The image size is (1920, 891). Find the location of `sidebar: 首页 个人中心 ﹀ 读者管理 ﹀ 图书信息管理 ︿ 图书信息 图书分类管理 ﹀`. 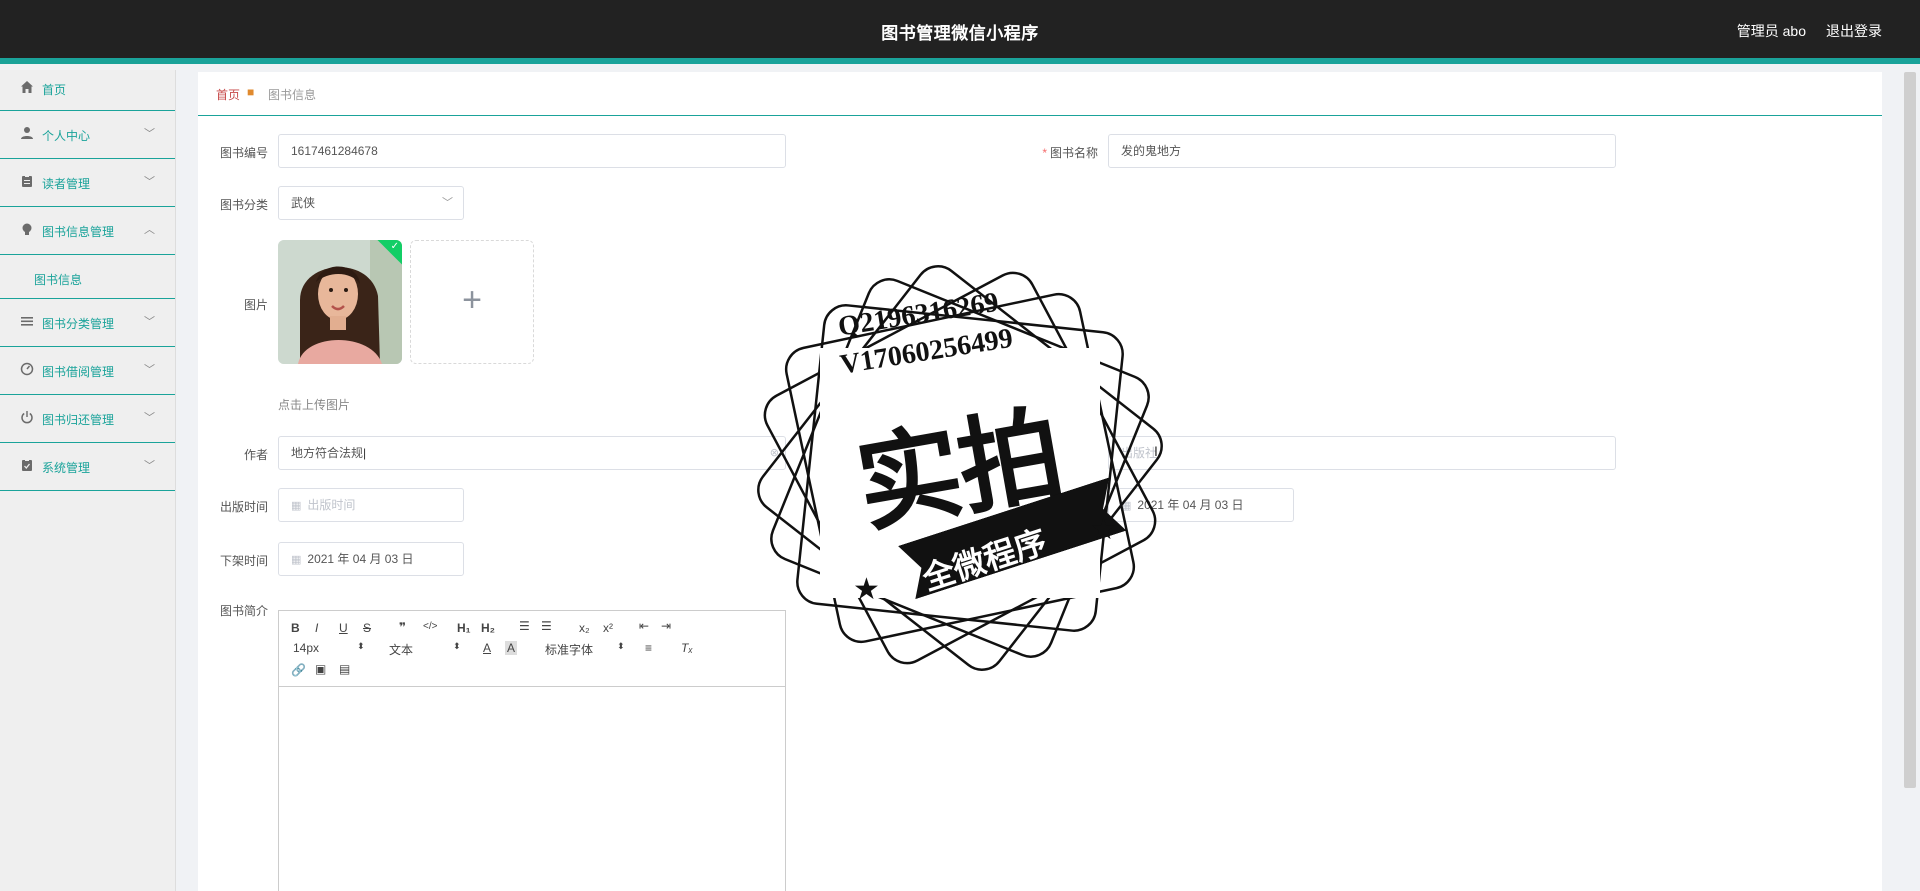

sidebar: 首页 个人中心 ﹀ 读者管理 ﹀ 图书信息管理 ︿ 图书信息 图书分类管理 ﹀ is located at coordinates (88, 480).